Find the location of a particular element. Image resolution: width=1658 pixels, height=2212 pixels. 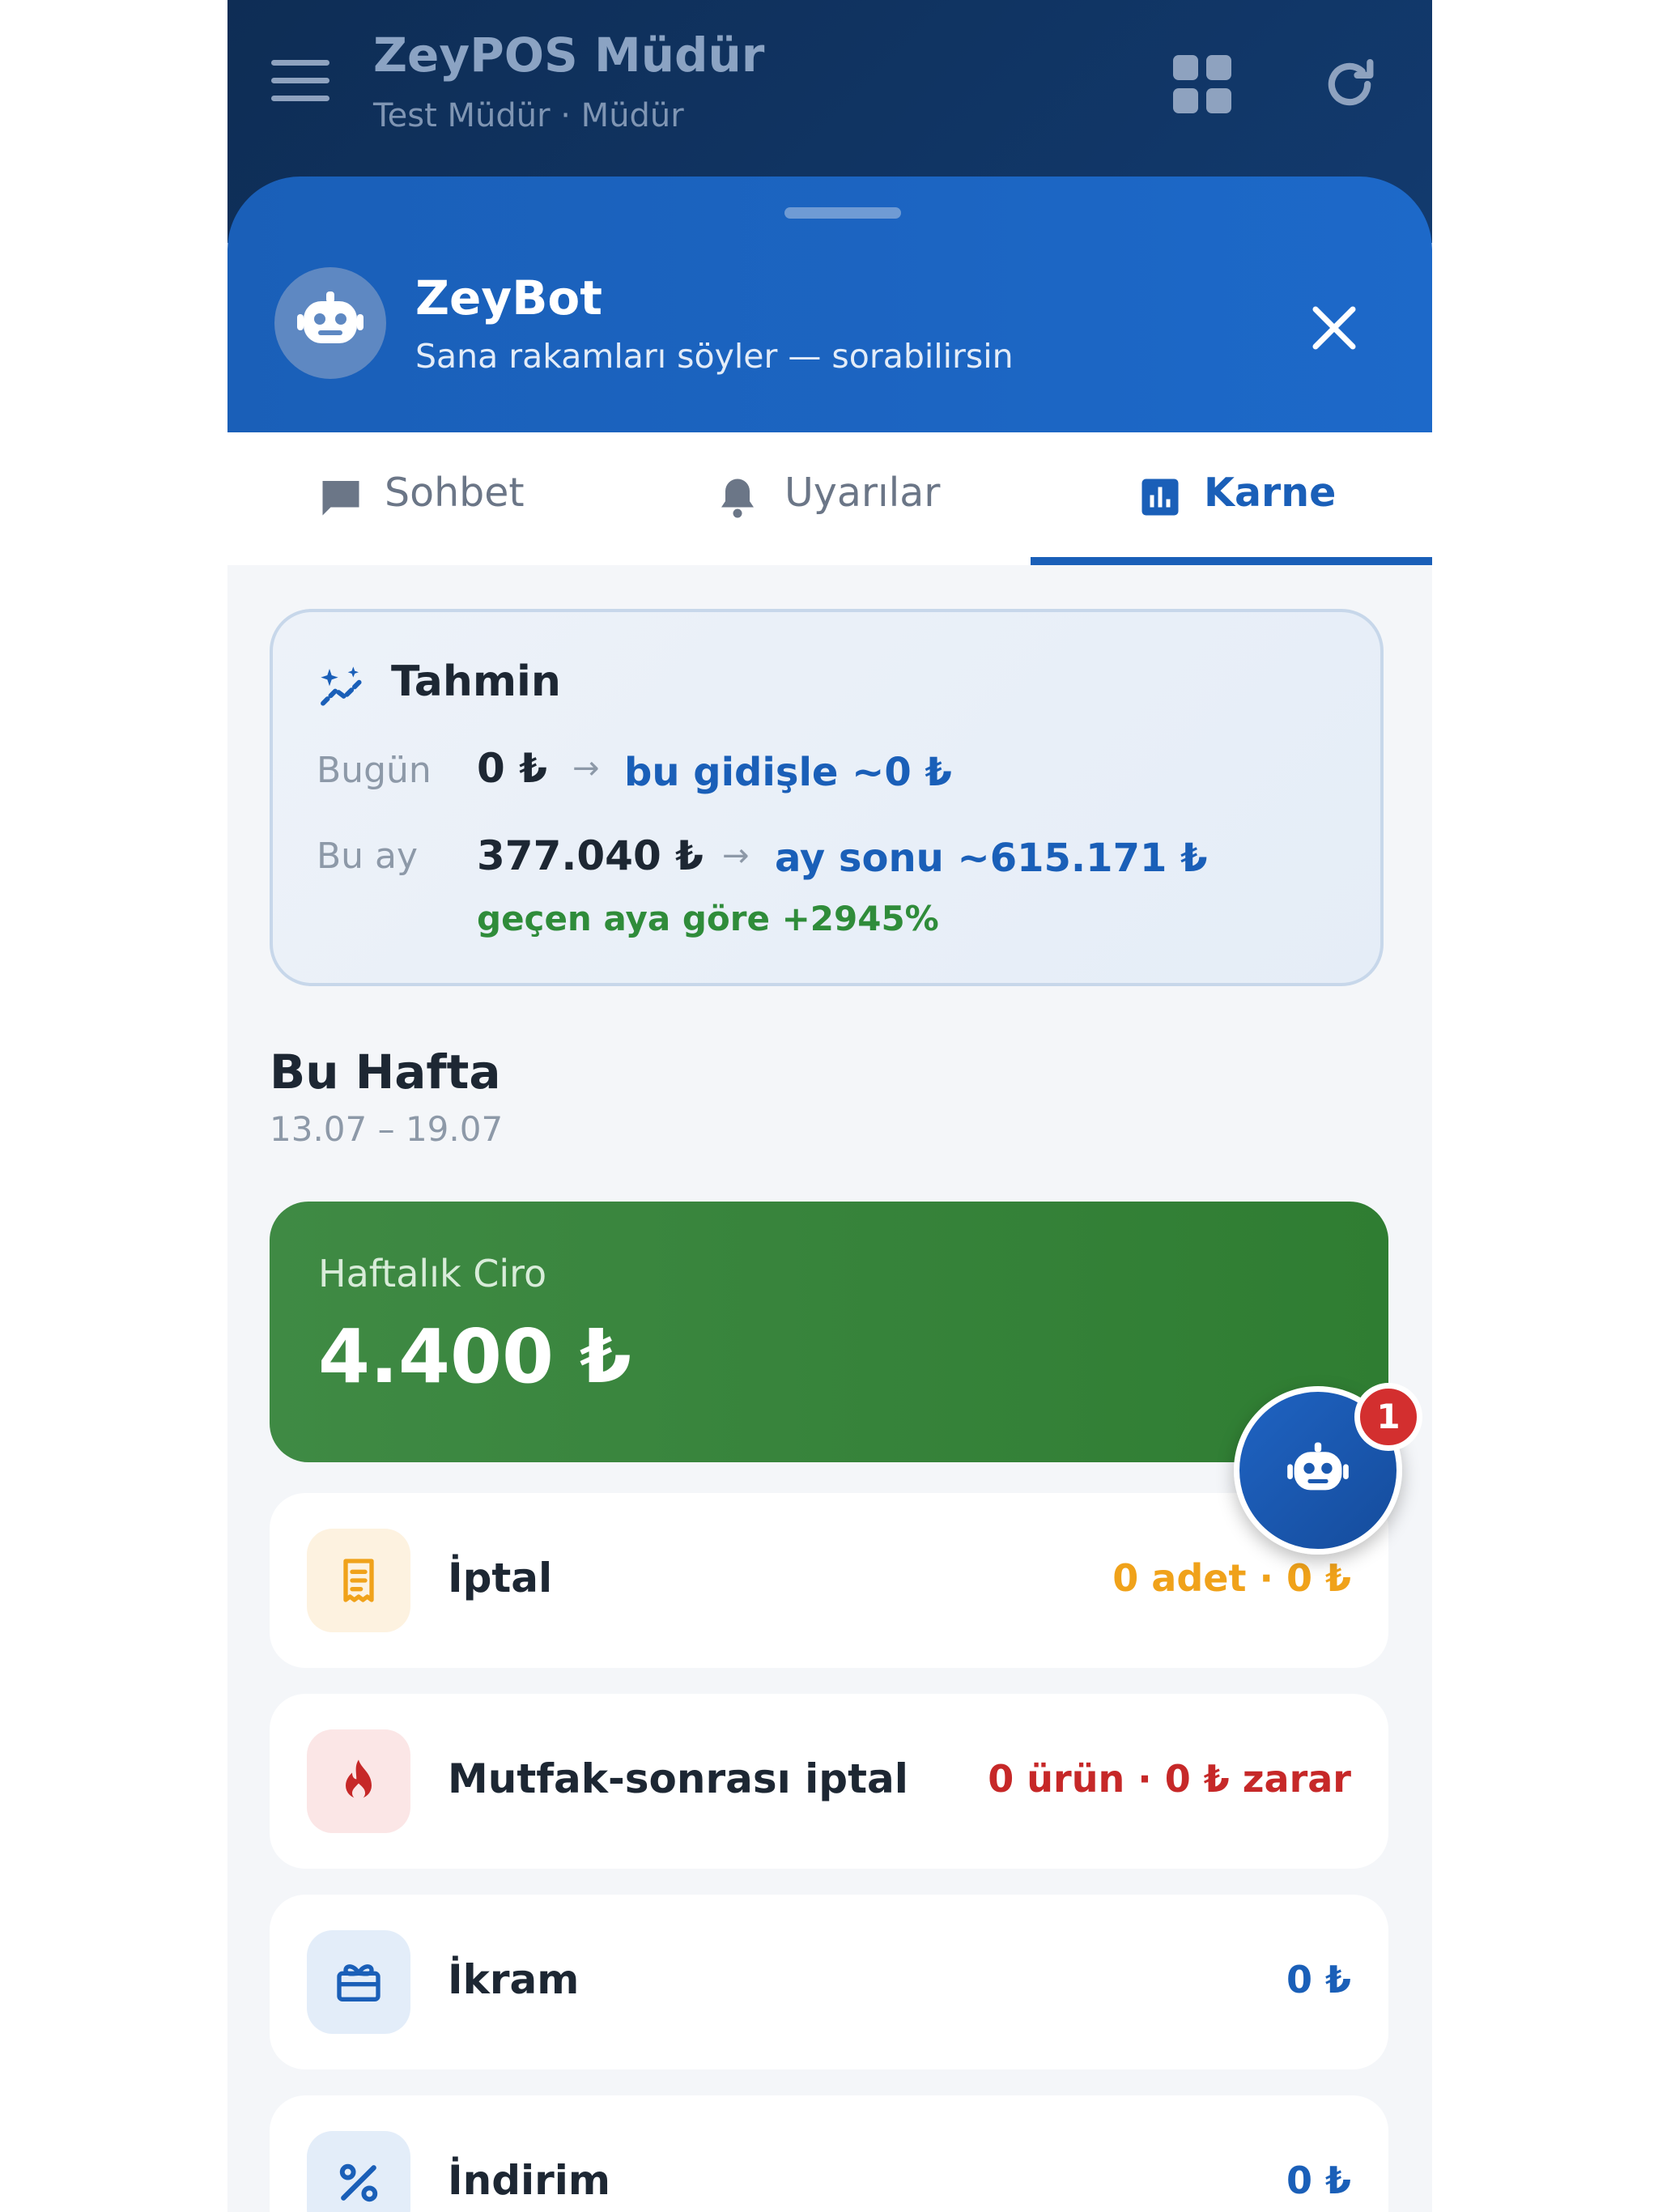

chat-icon is located at coordinates (340, 499).